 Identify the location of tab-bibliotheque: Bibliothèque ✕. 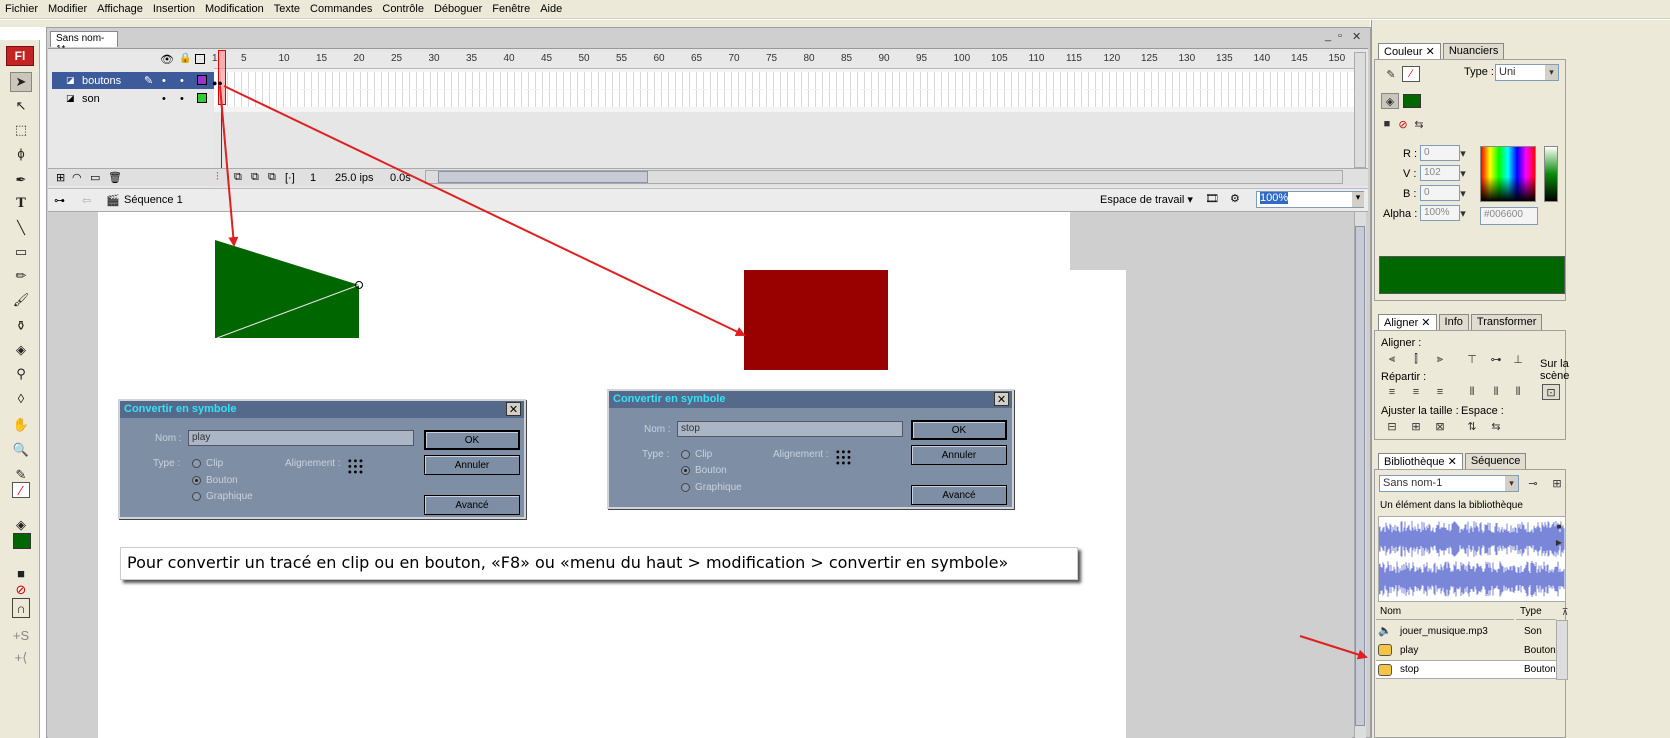
(1420, 461).